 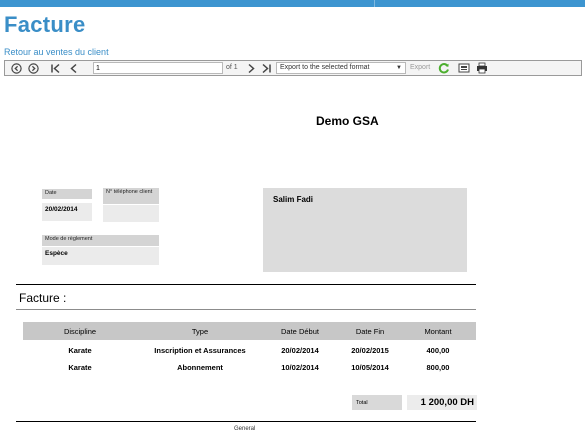 I want to click on payment-mode-label: Mode de règlement, so click(x=100, y=240).